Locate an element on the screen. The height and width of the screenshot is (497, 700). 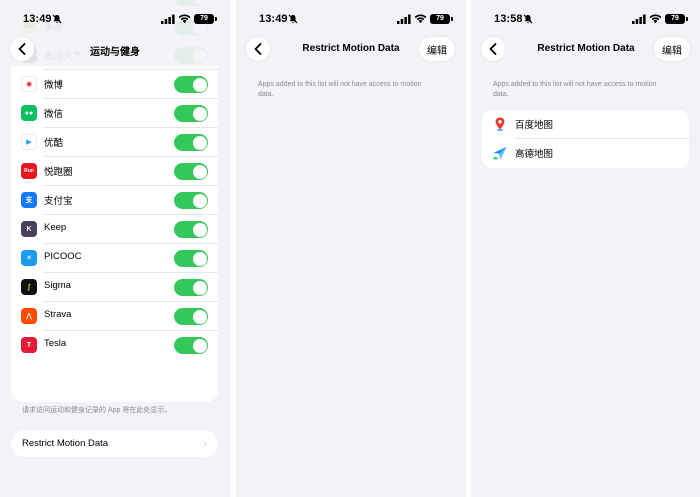
app-name: 微博 is located at coordinates (54, 85).